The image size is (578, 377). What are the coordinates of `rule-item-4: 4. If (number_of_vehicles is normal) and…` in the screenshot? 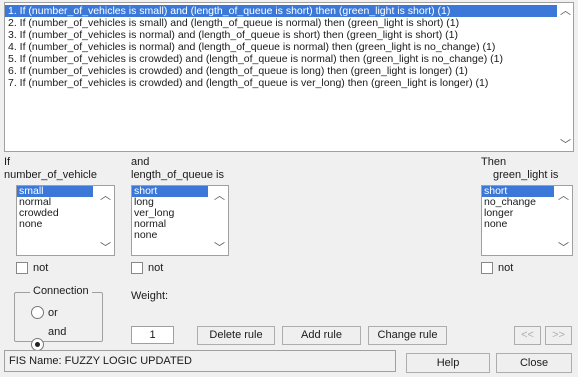 It's located at (281, 47).